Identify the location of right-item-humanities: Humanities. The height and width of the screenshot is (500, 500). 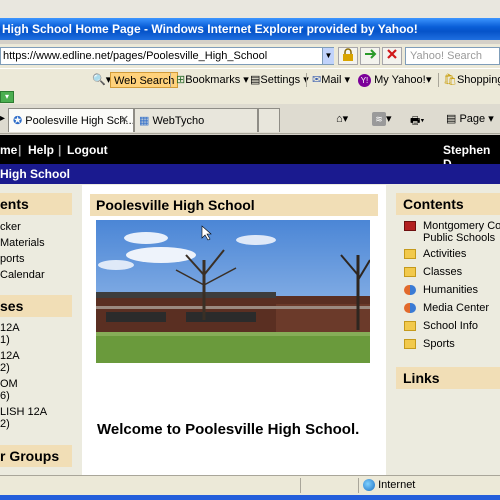
(441, 290).